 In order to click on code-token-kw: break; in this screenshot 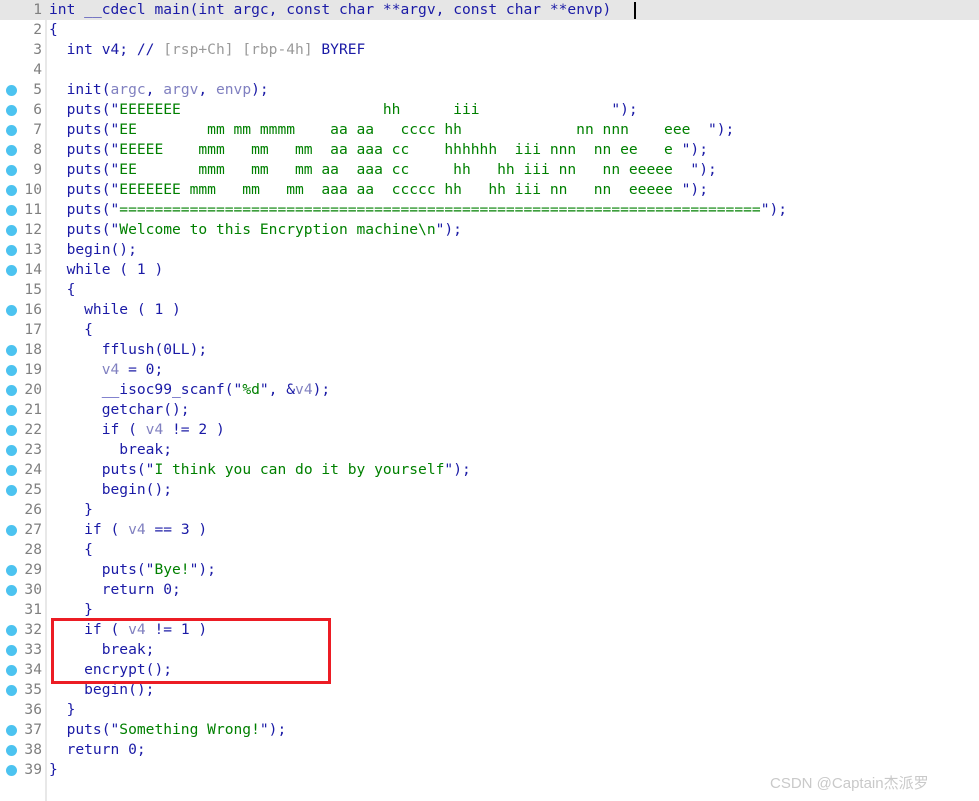, I will do `click(111, 449)`.